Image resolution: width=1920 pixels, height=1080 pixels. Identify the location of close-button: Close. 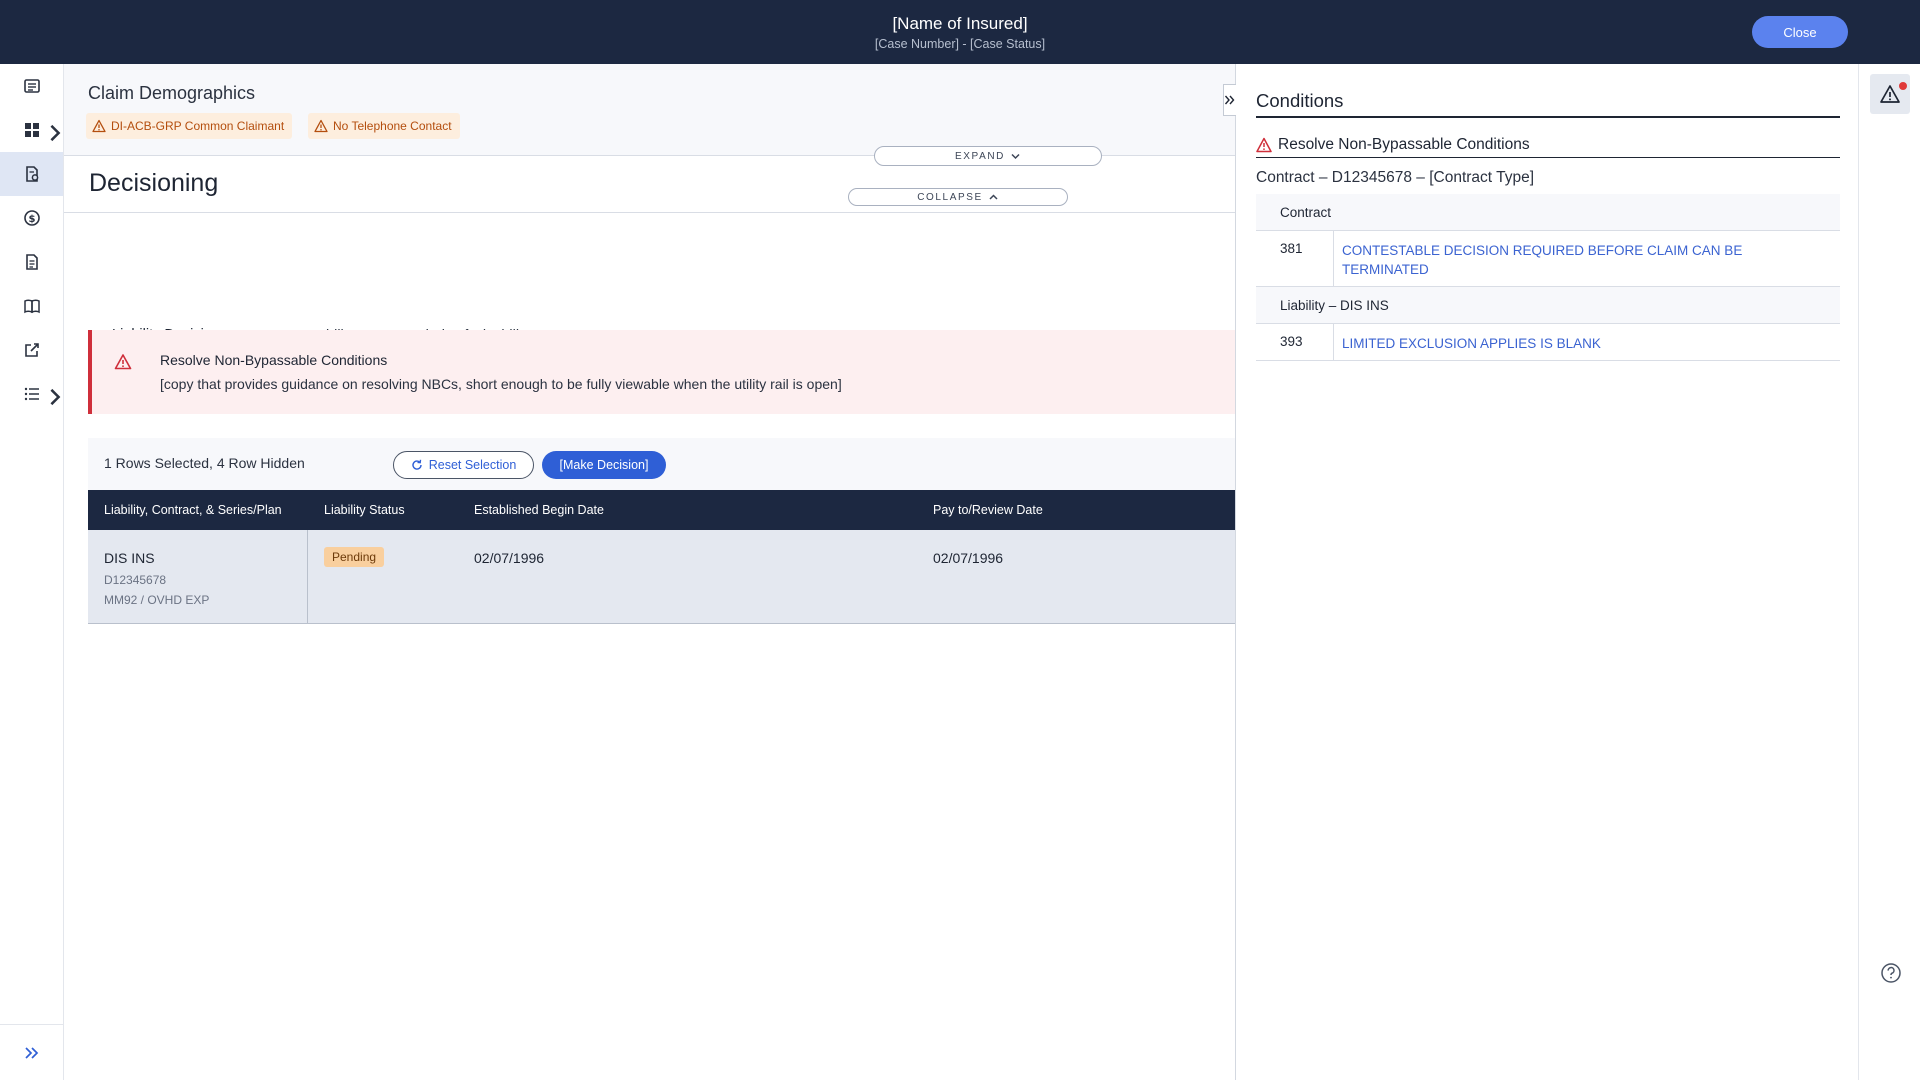
(1800, 32).